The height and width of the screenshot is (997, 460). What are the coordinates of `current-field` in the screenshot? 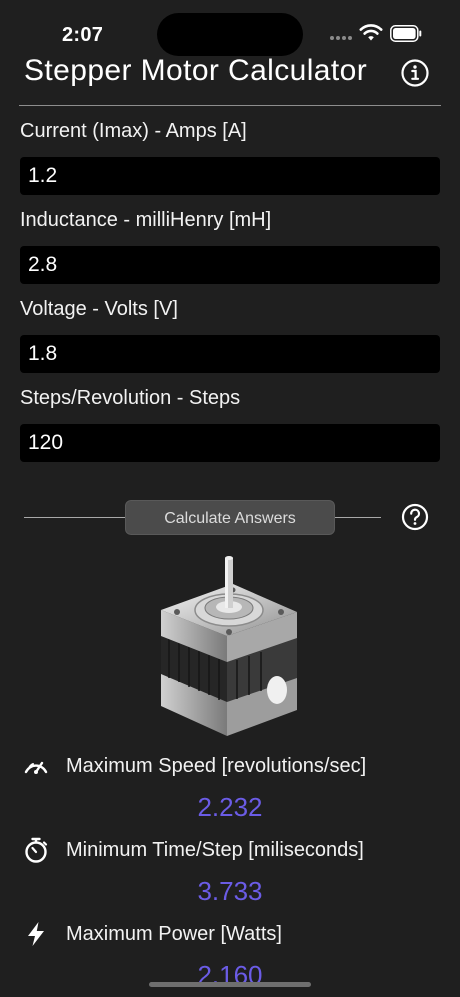 It's located at (230, 176).